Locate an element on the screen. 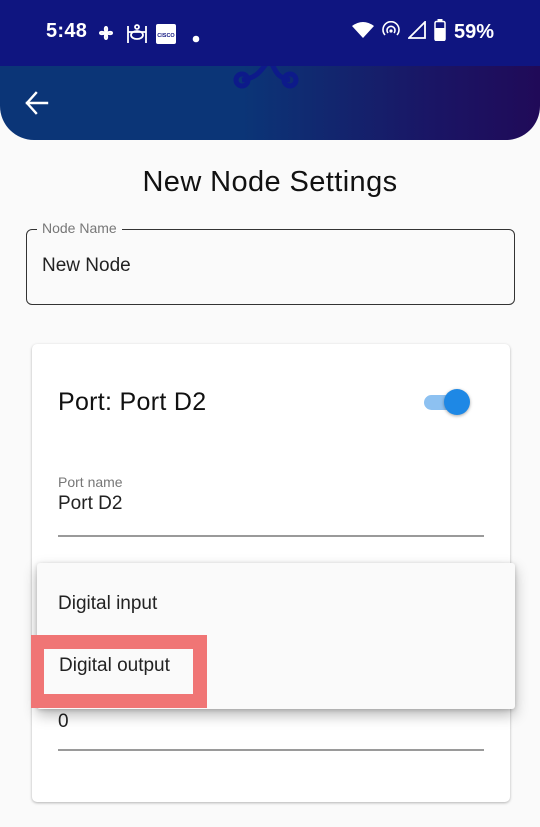 The height and width of the screenshot is (827, 540). arrow-back-icon is located at coordinates (37, 103).